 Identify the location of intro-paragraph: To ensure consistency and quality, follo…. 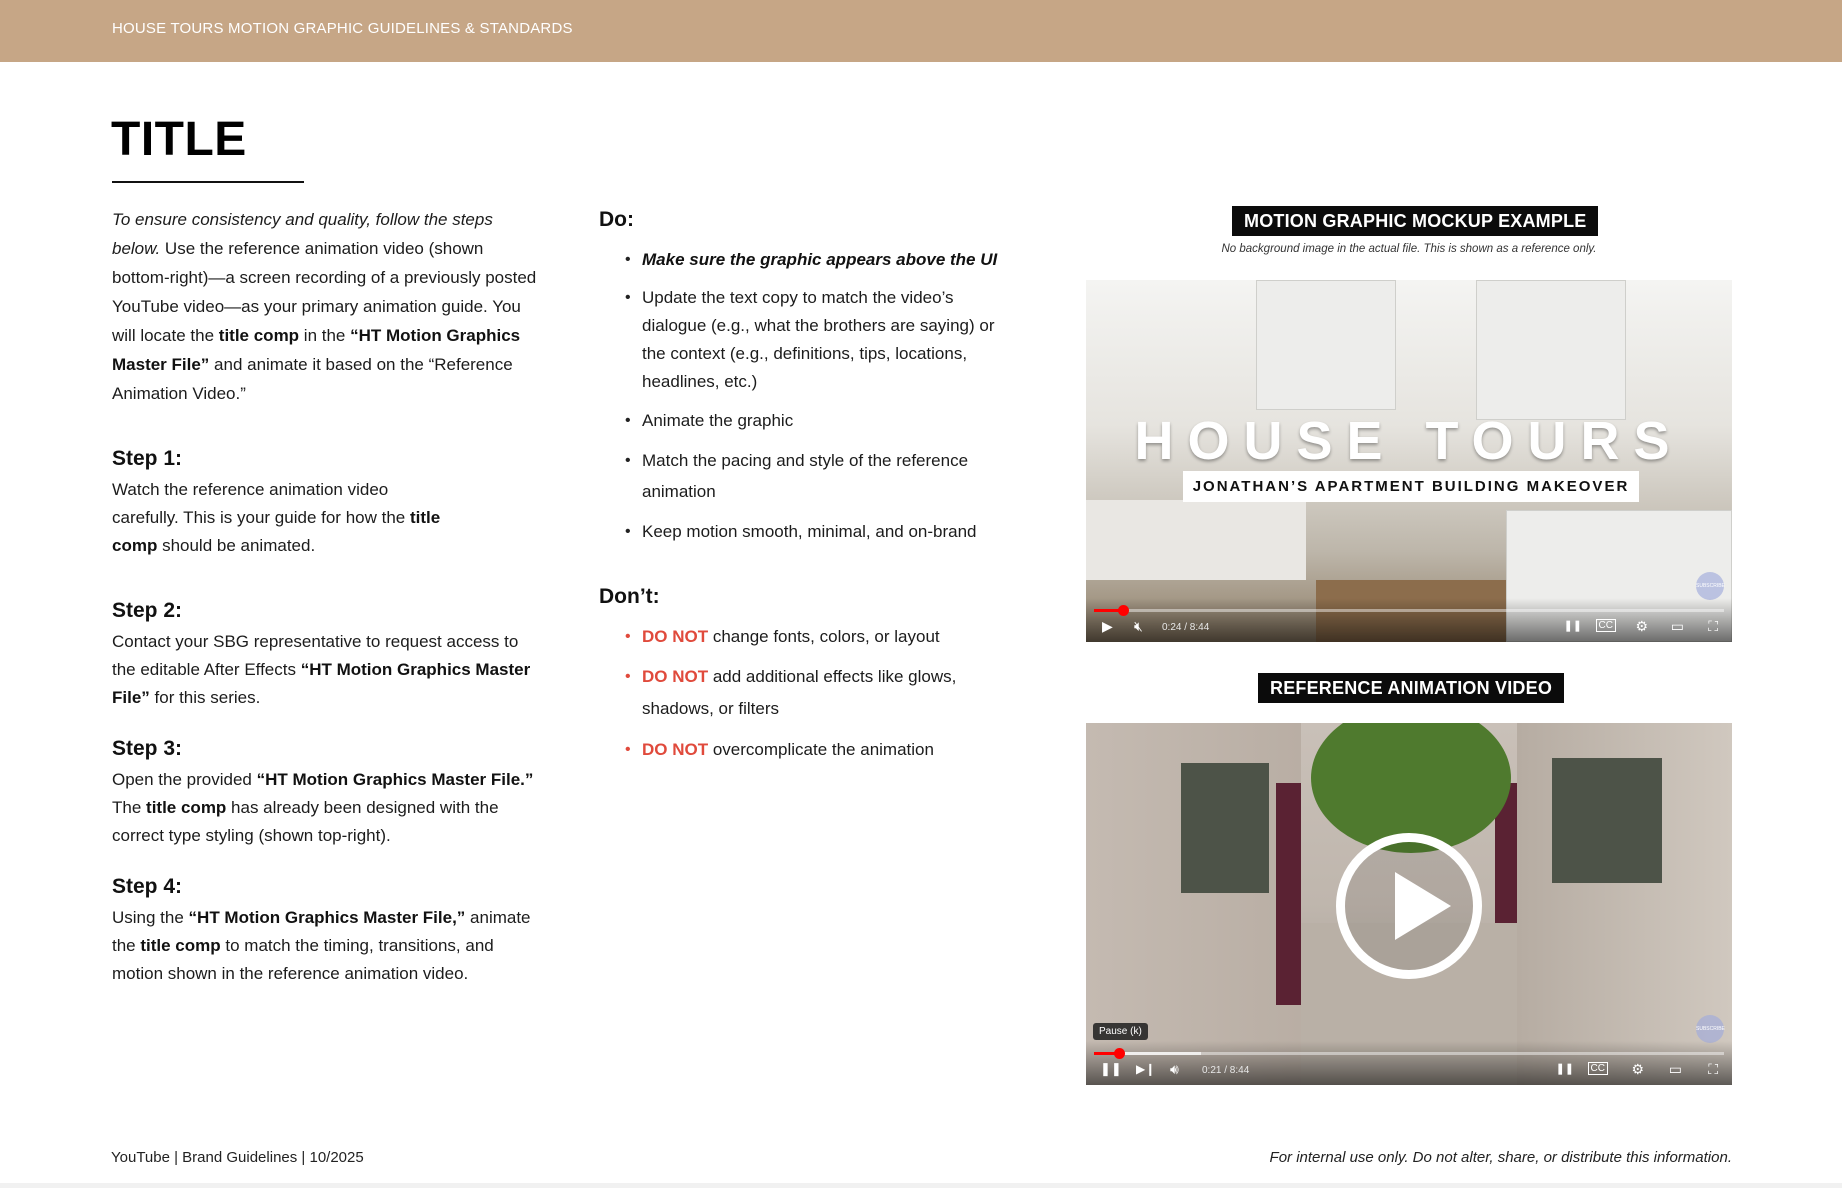
(327, 306).